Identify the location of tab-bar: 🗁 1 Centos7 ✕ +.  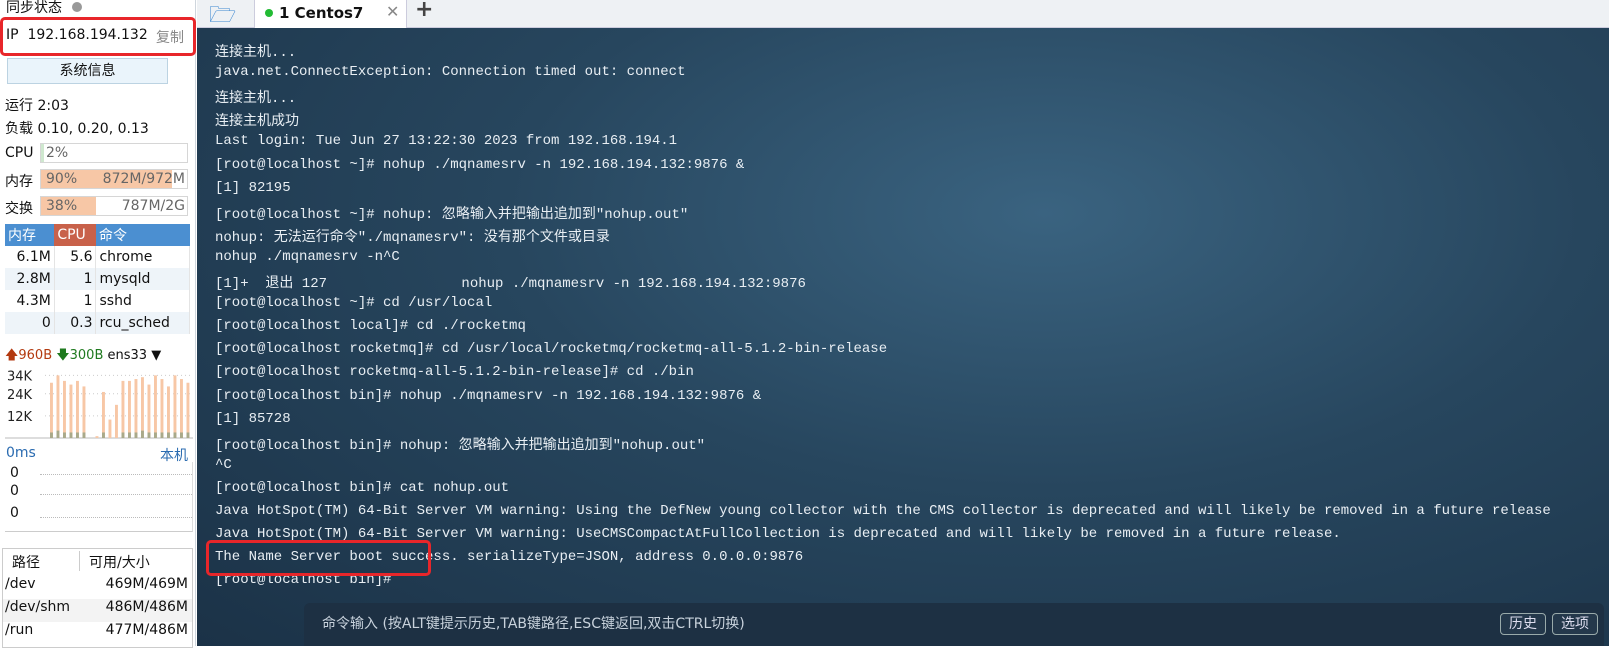
(903, 14).